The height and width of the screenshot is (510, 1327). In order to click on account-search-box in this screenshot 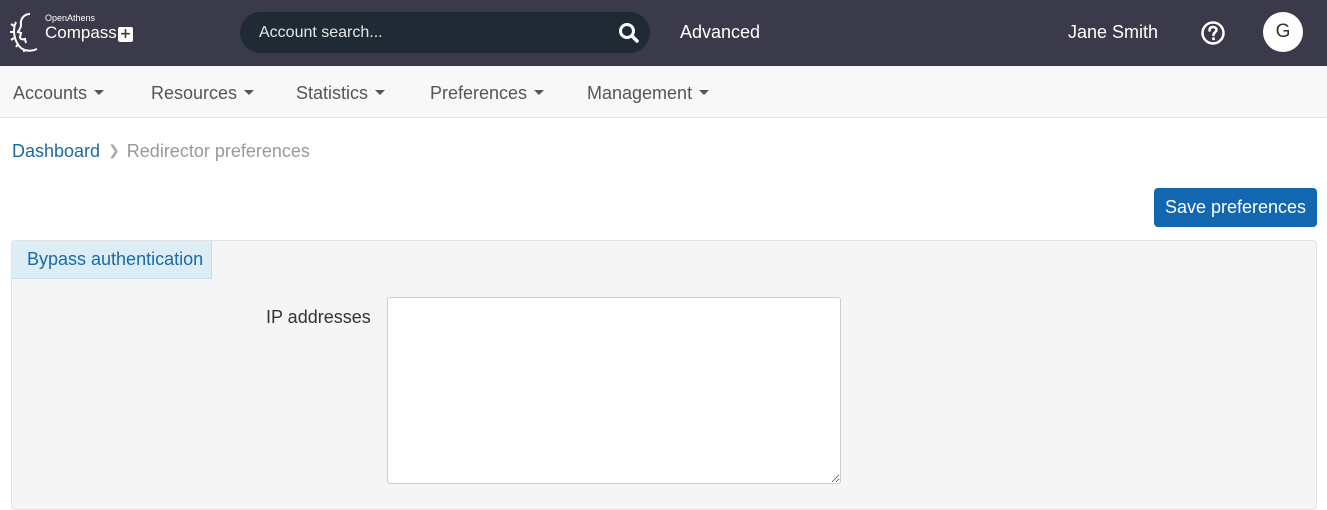, I will do `click(445, 32)`.